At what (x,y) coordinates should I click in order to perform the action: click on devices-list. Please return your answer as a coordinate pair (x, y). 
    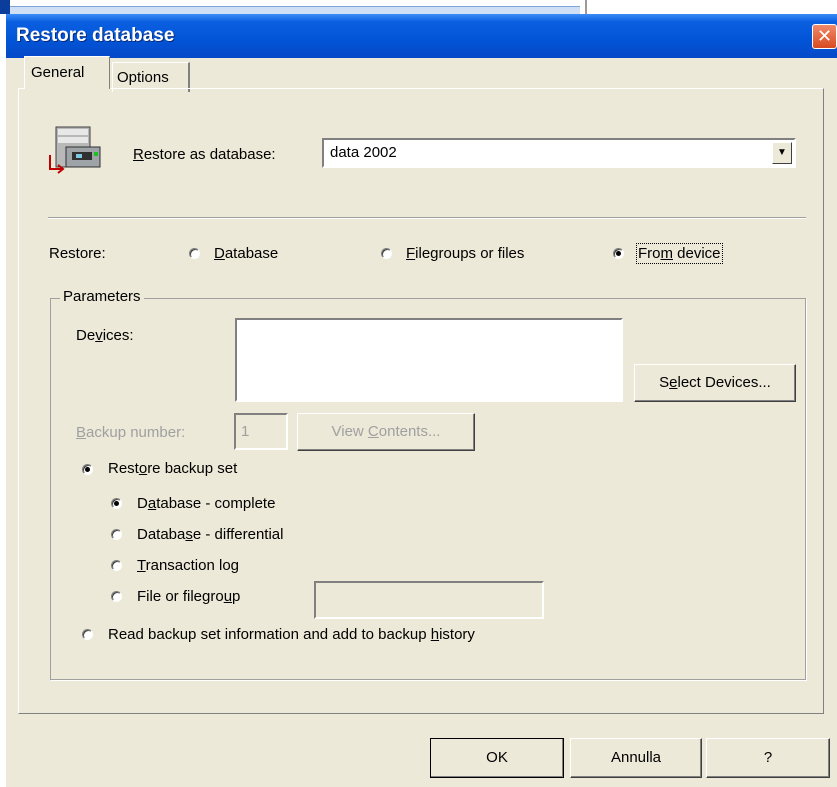
    Looking at the image, I should click on (429, 360).